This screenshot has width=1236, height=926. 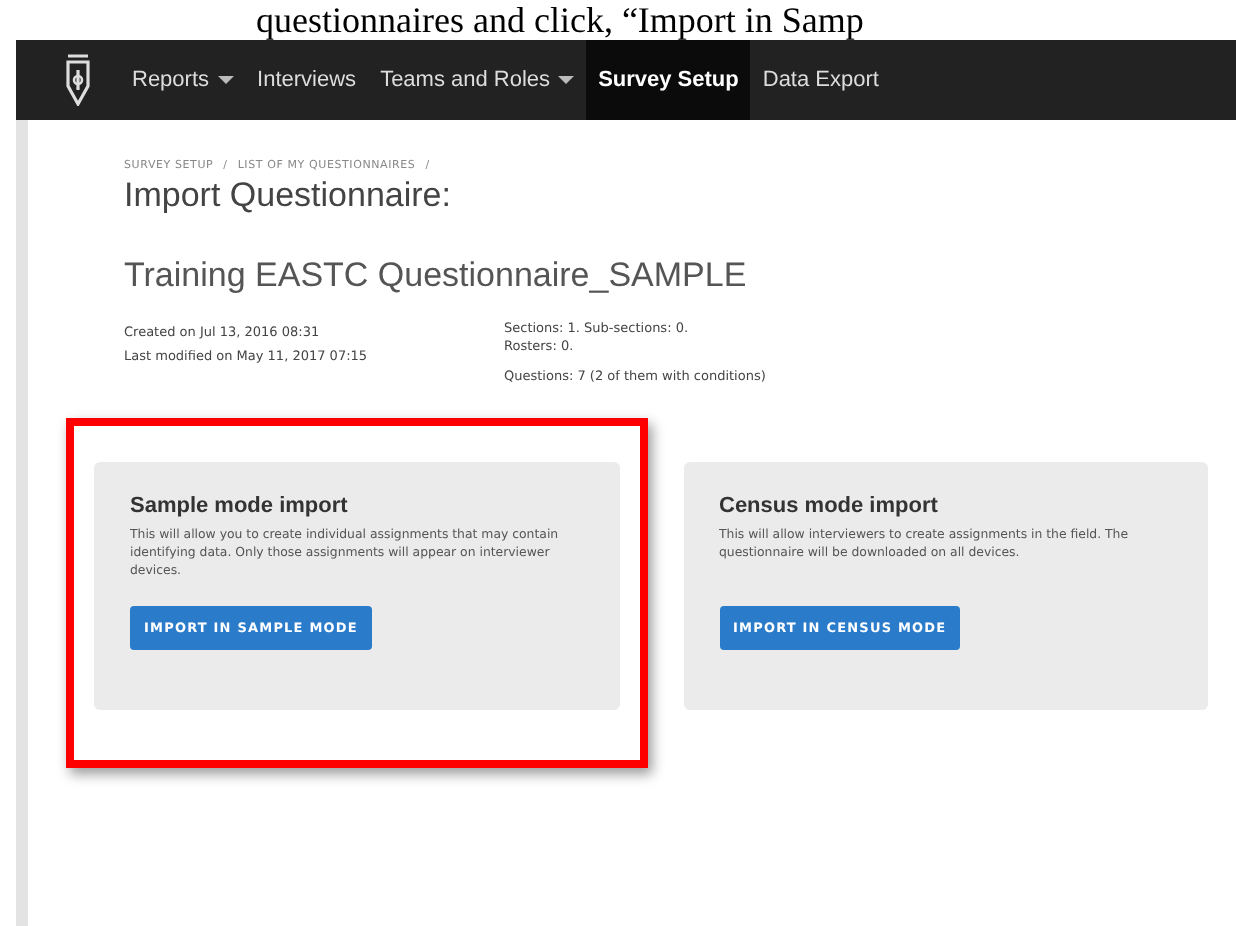 What do you see at coordinates (307, 80) in the screenshot?
I see `nav-item: Interviews` at bounding box center [307, 80].